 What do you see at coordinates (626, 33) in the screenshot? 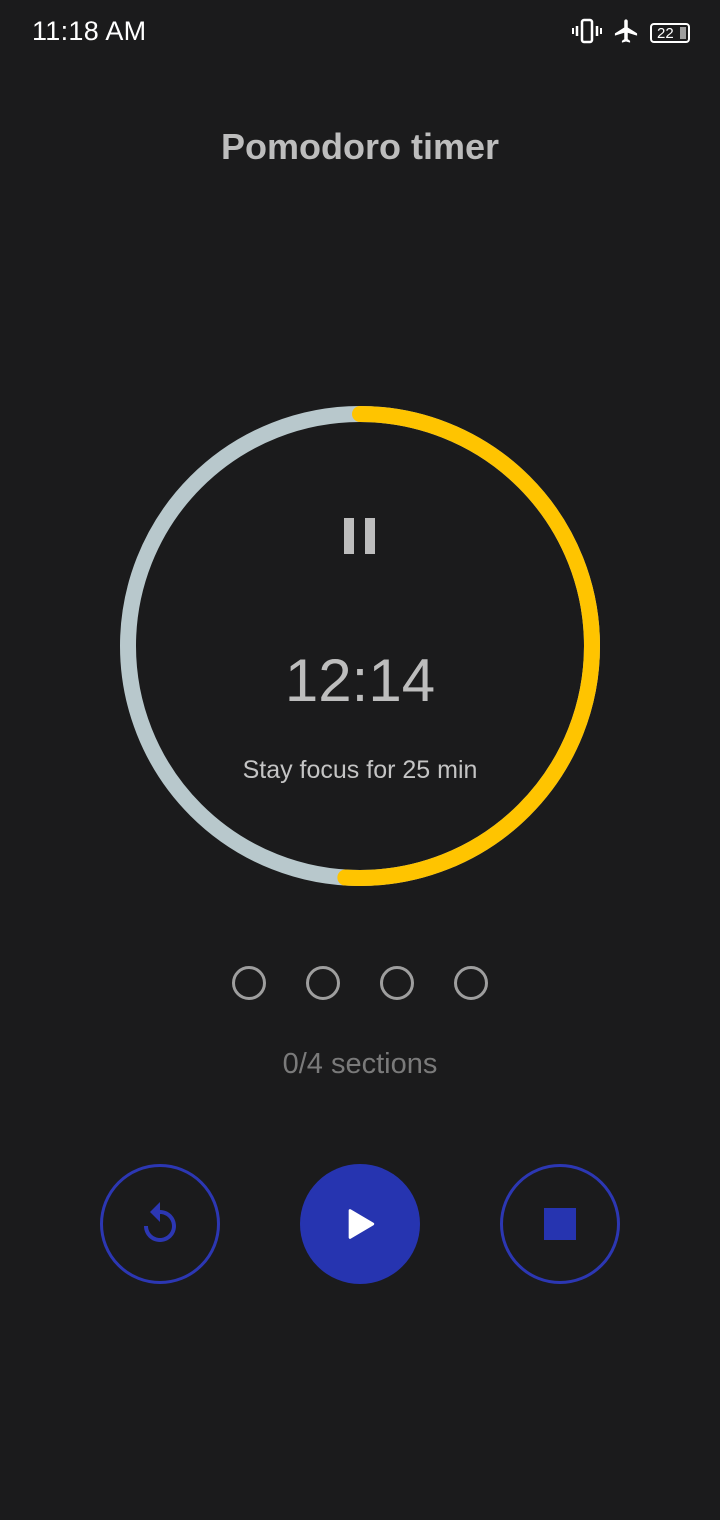
I see `airplane-mode-icon` at bounding box center [626, 33].